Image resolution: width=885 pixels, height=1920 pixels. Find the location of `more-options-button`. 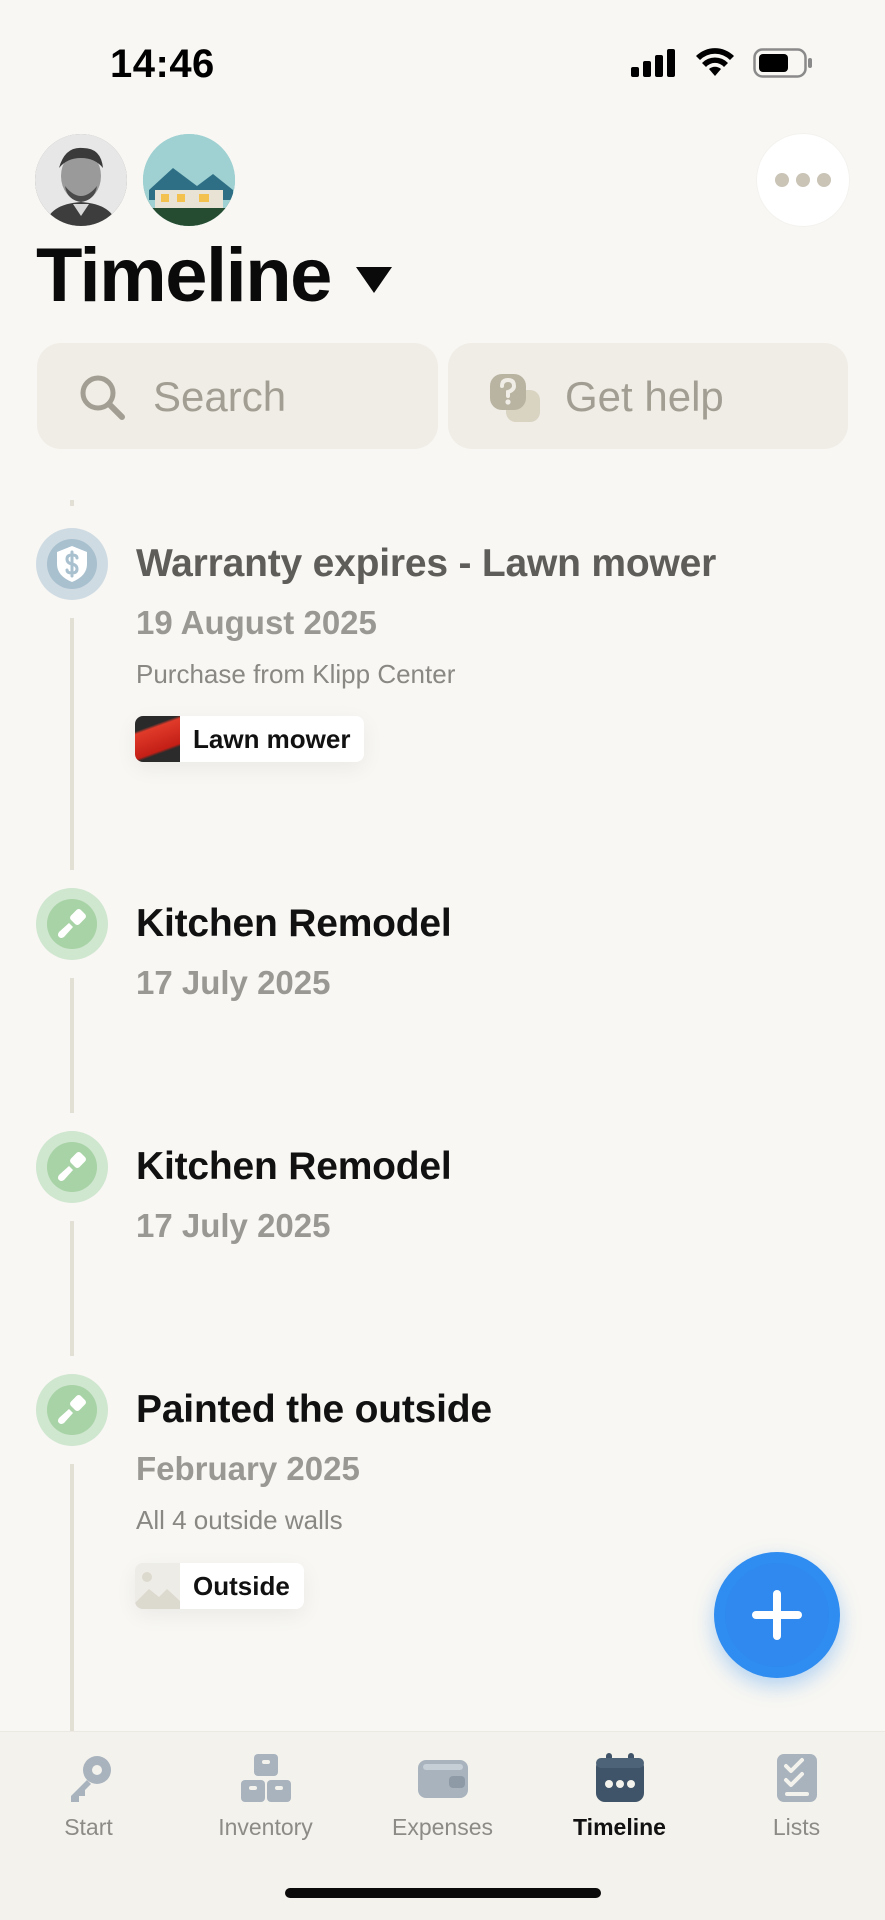

more-options-button is located at coordinates (803, 180).